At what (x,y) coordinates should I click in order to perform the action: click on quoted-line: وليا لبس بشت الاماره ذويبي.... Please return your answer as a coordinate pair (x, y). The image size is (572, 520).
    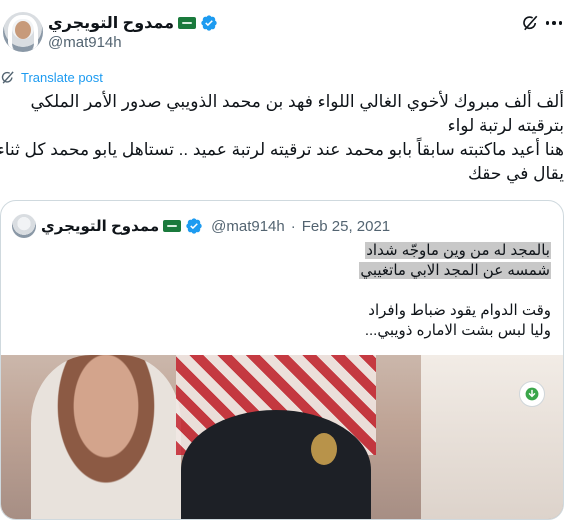
    Looking at the image, I should click on (457, 330).